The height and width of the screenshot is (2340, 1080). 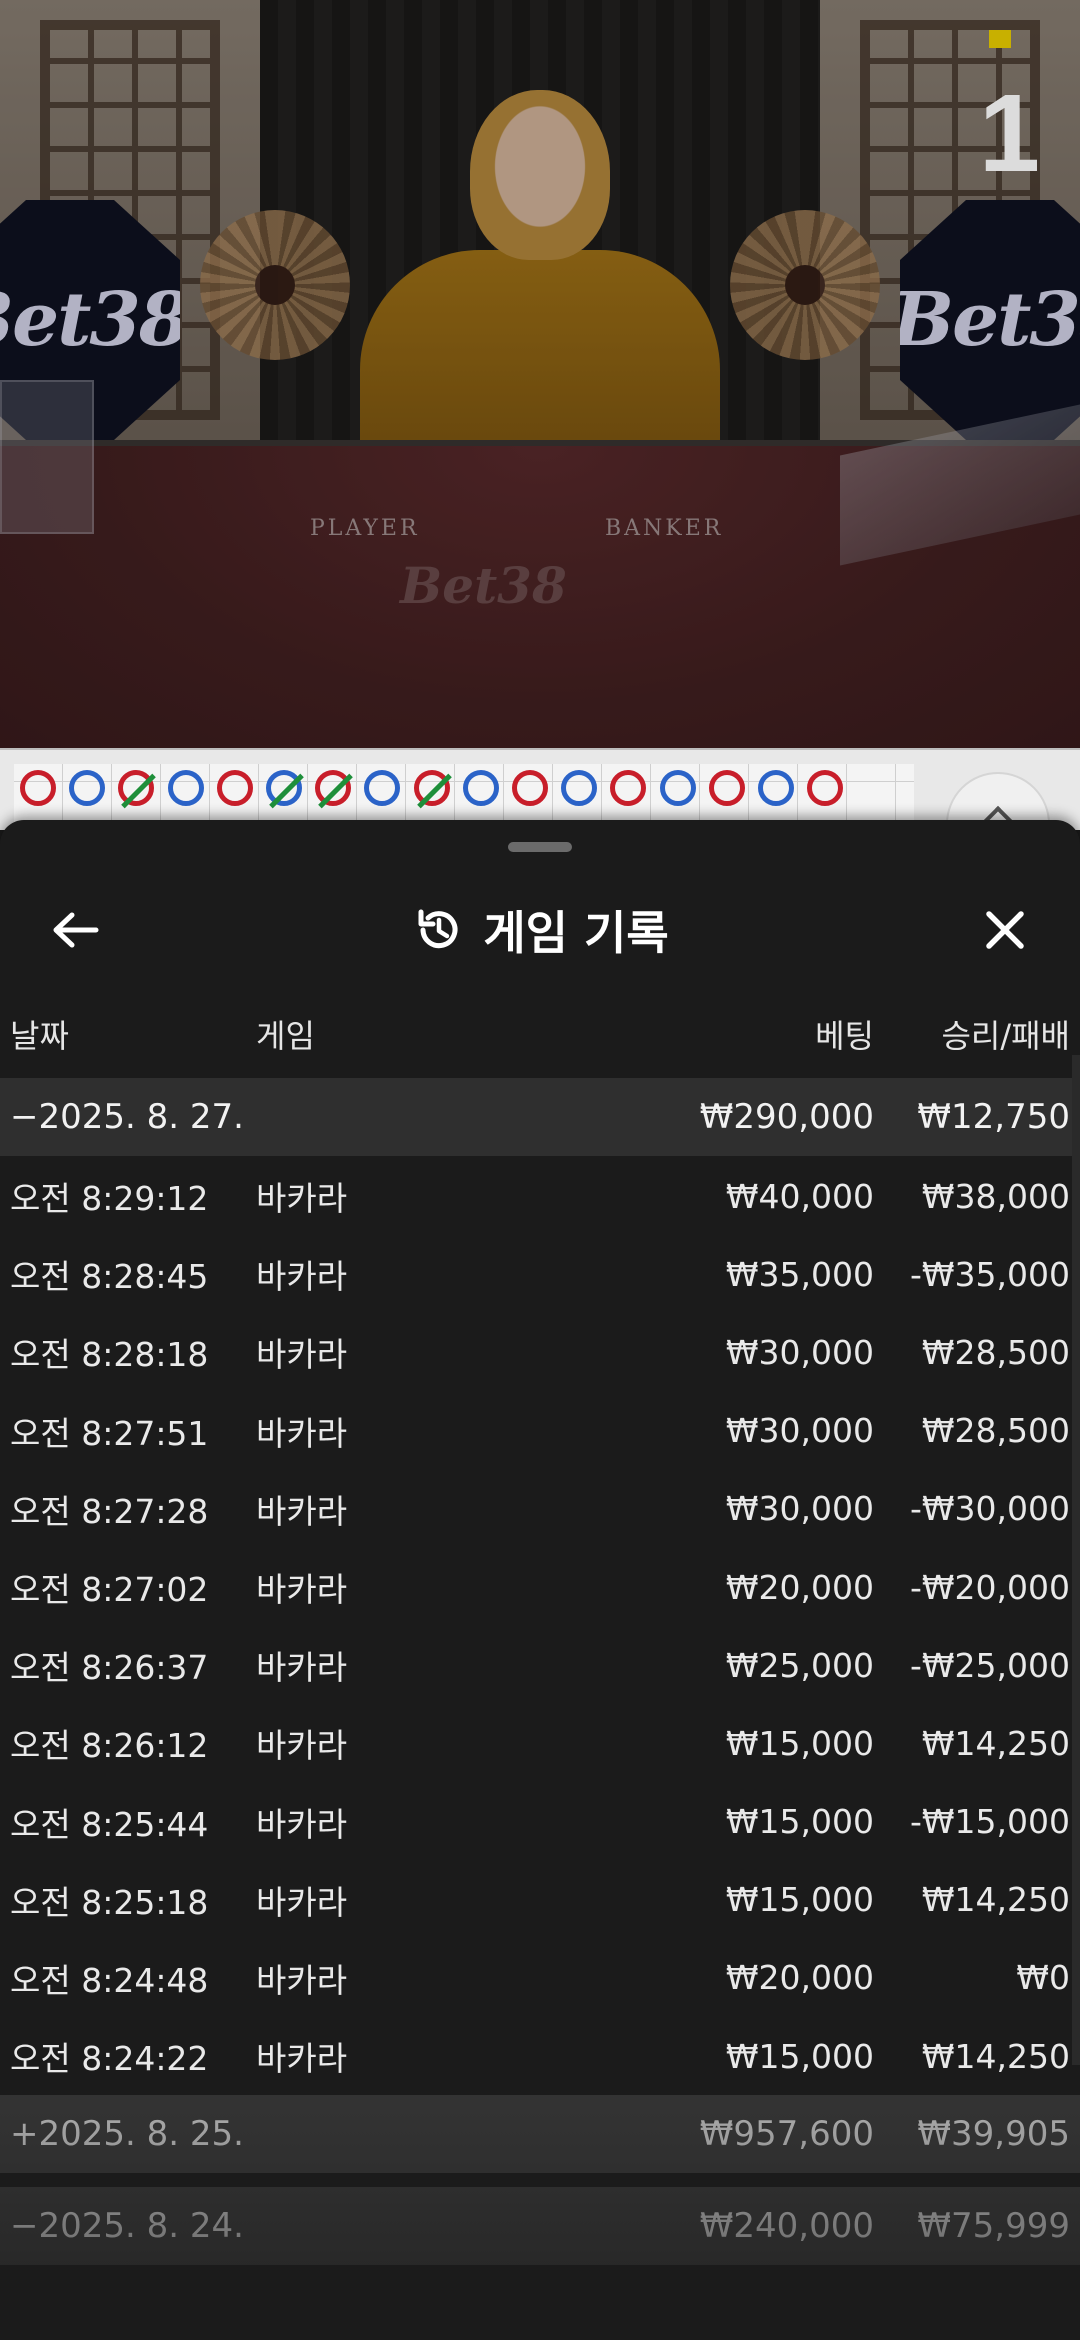 What do you see at coordinates (786, 1117) in the screenshot?
I see `group-bet-total: ₩290,000` at bounding box center [786, 1117].